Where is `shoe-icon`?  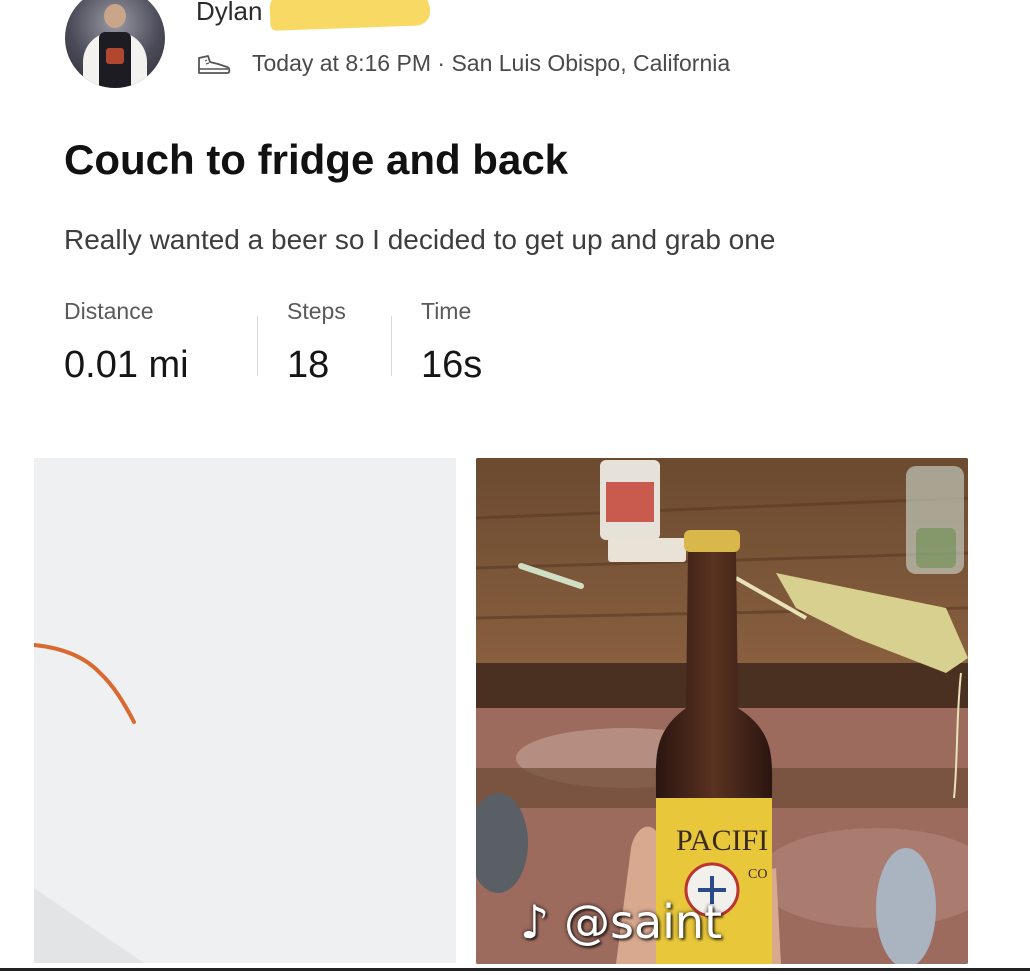
shoe-icon is located at coordinates (214, 64).